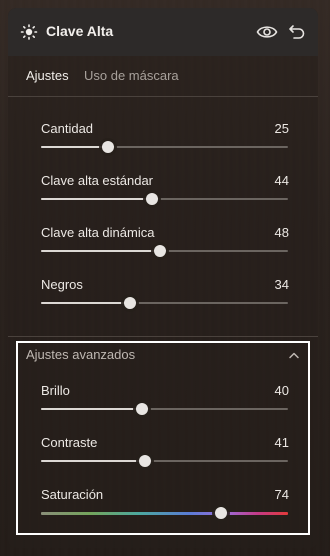 This screenshot has height=556, width=330. Describe the element at coordinates (97, 180) in the screenshot. I see `slider-label: Clave alta estándar` at that location.